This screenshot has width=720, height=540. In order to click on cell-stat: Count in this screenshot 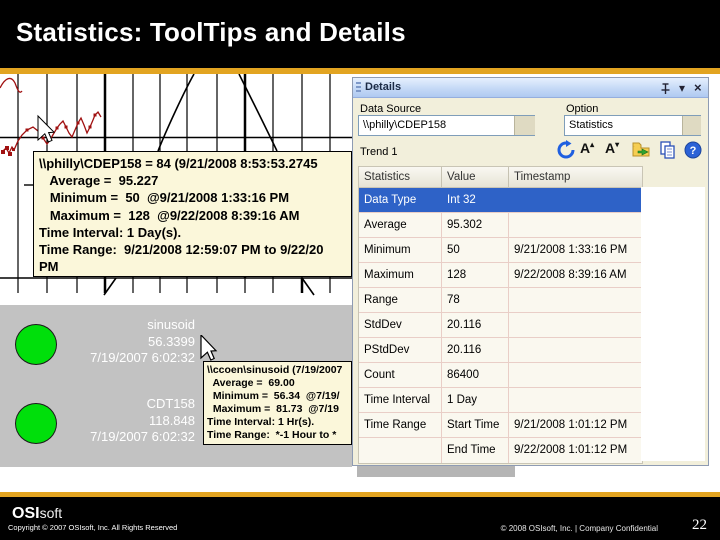, I will do `click(400, 375)`.